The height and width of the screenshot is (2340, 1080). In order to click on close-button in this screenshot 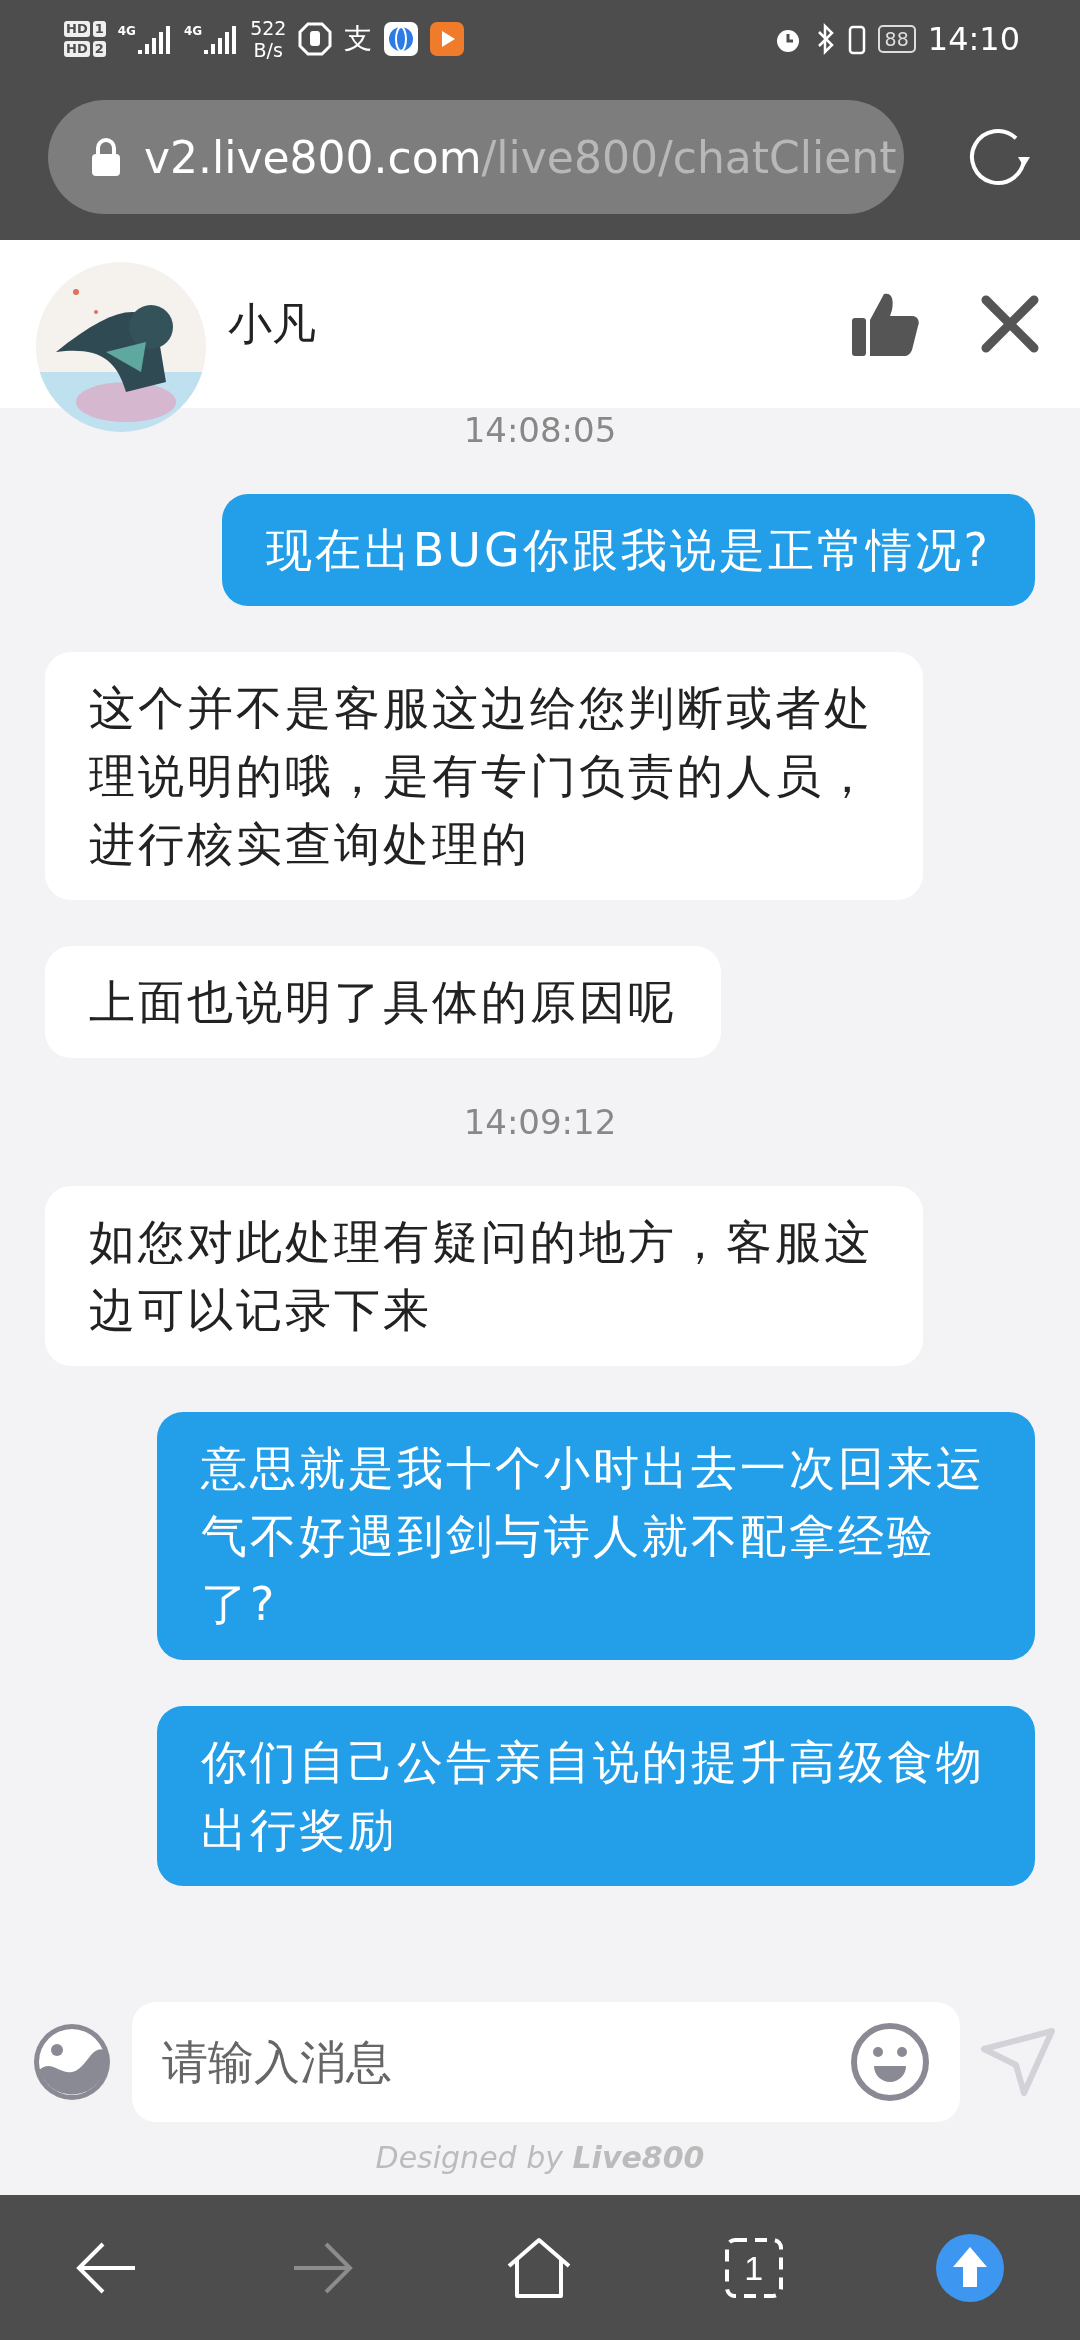, I will do `click(1010, 324)`.